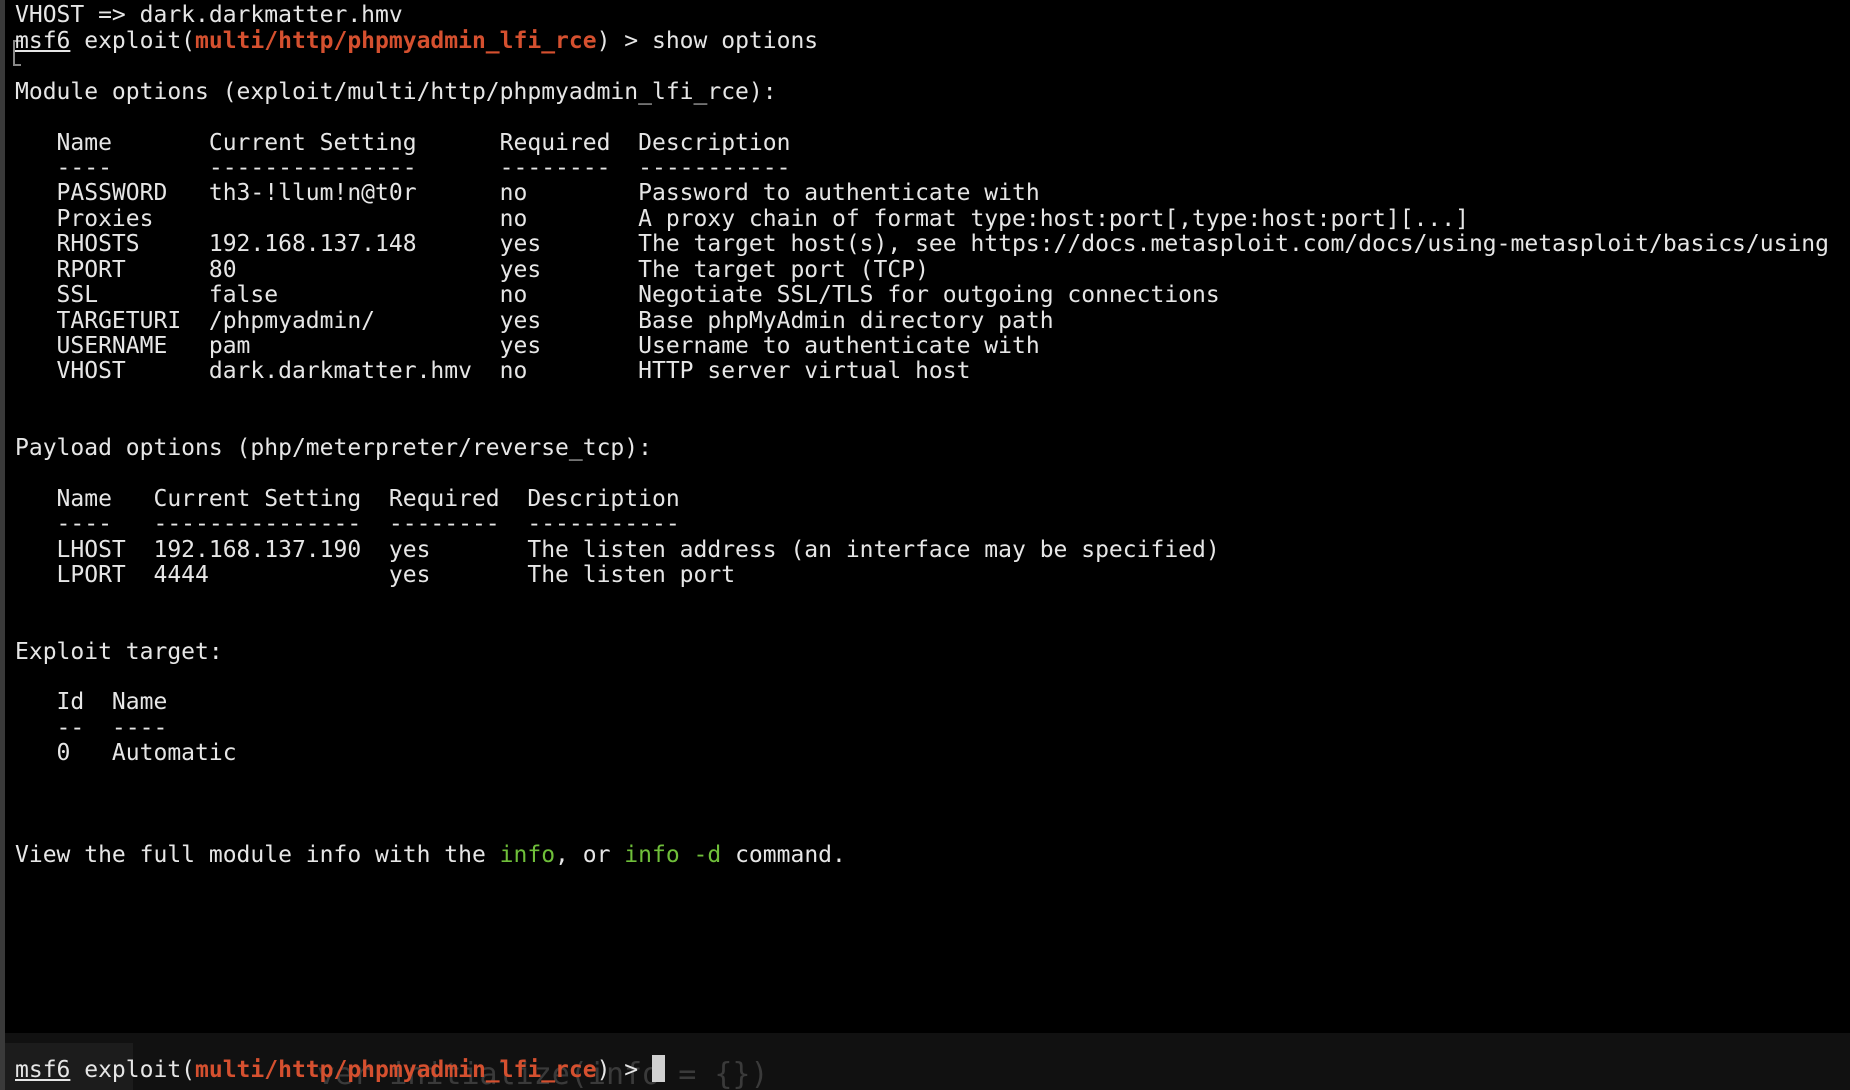 The height and width of the screenshot is (1090, 1850). What do you see at coordinates (43, 1070) in the screenshot?
I see `final-prompt-msf: msf6` at bounding box center [43, 1070].